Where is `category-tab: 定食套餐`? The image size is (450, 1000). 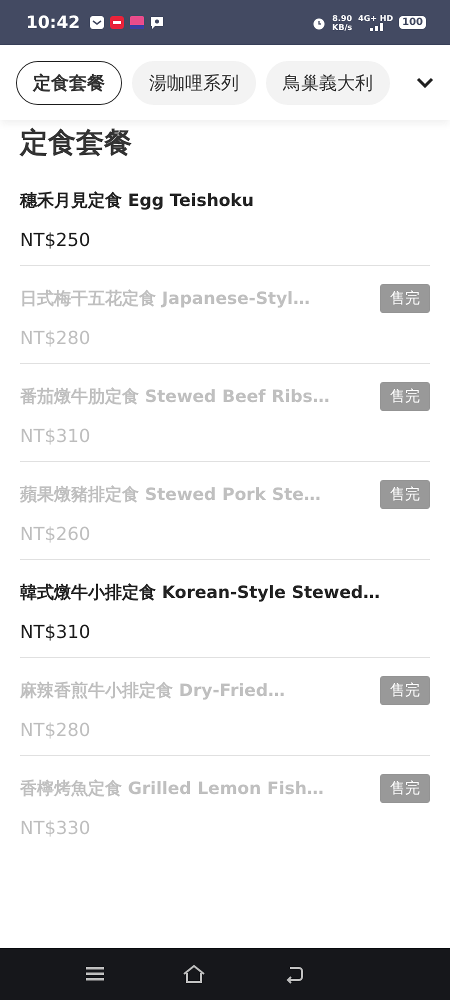
category-tab: 定食套餐 is located at coordinates (69, 82).